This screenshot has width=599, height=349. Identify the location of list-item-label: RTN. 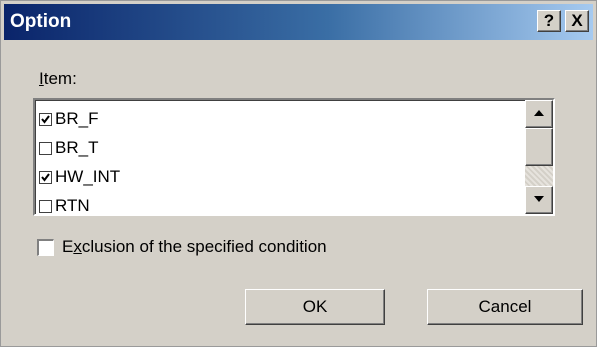
(72, 205).